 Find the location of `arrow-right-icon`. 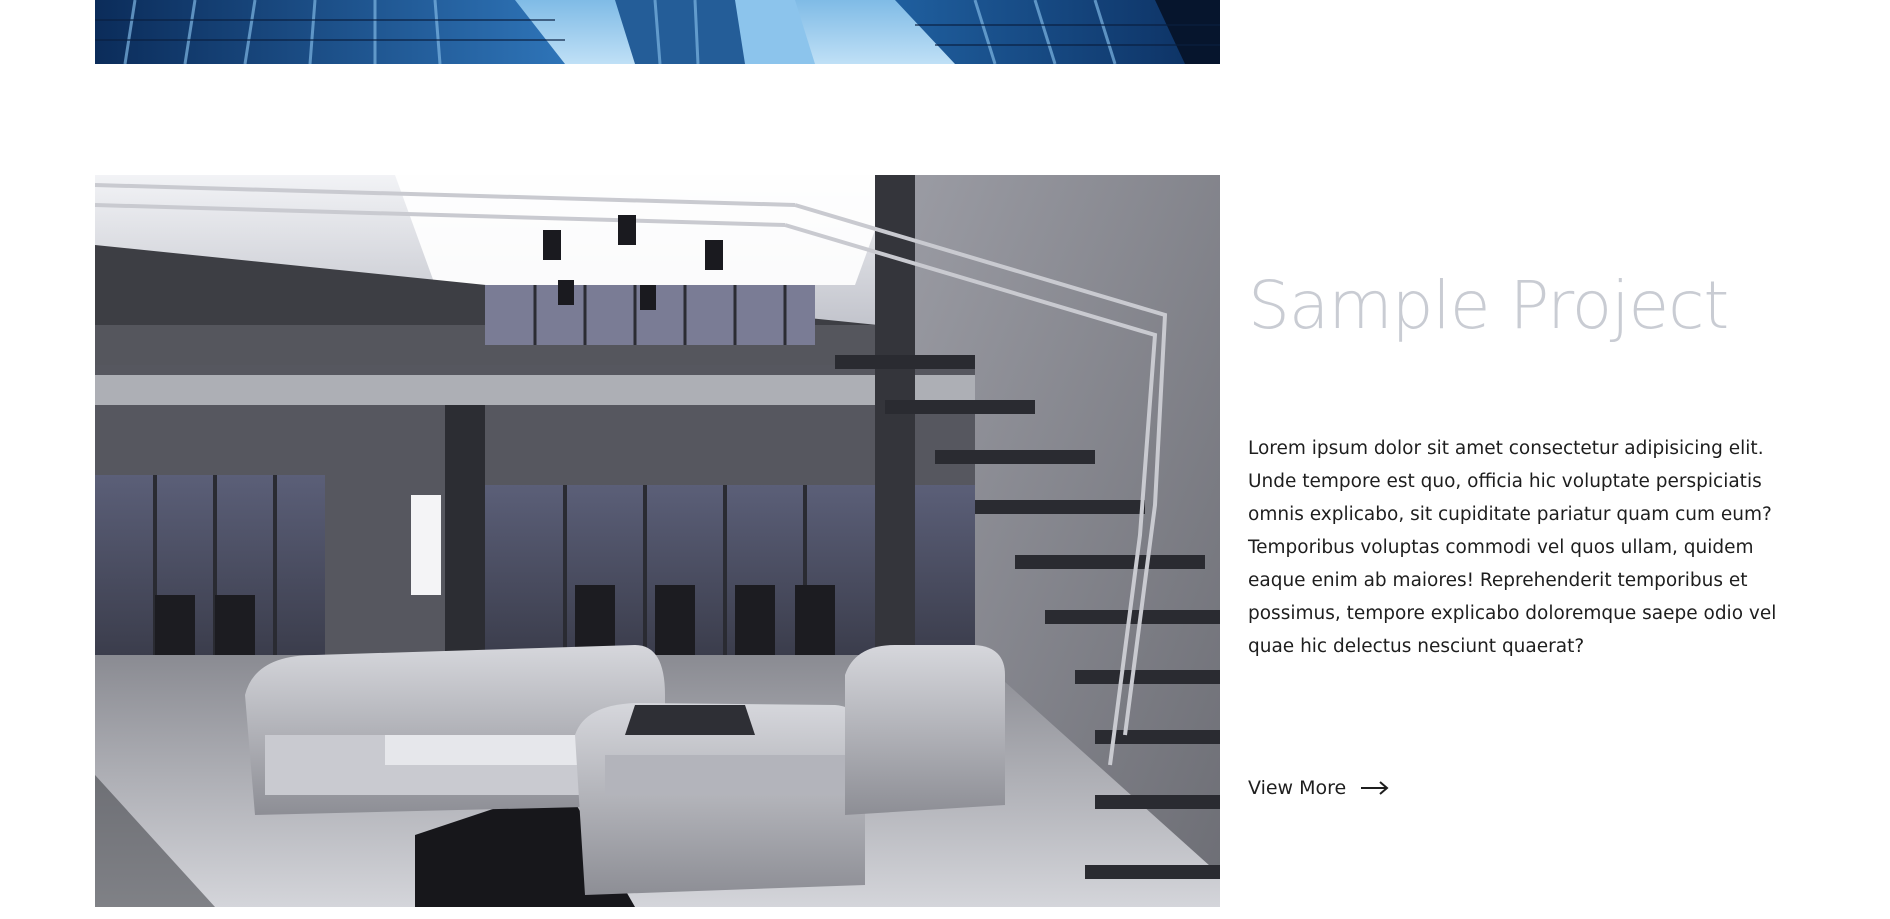

arrow-right-icon is located at coordinates (1375, 788).